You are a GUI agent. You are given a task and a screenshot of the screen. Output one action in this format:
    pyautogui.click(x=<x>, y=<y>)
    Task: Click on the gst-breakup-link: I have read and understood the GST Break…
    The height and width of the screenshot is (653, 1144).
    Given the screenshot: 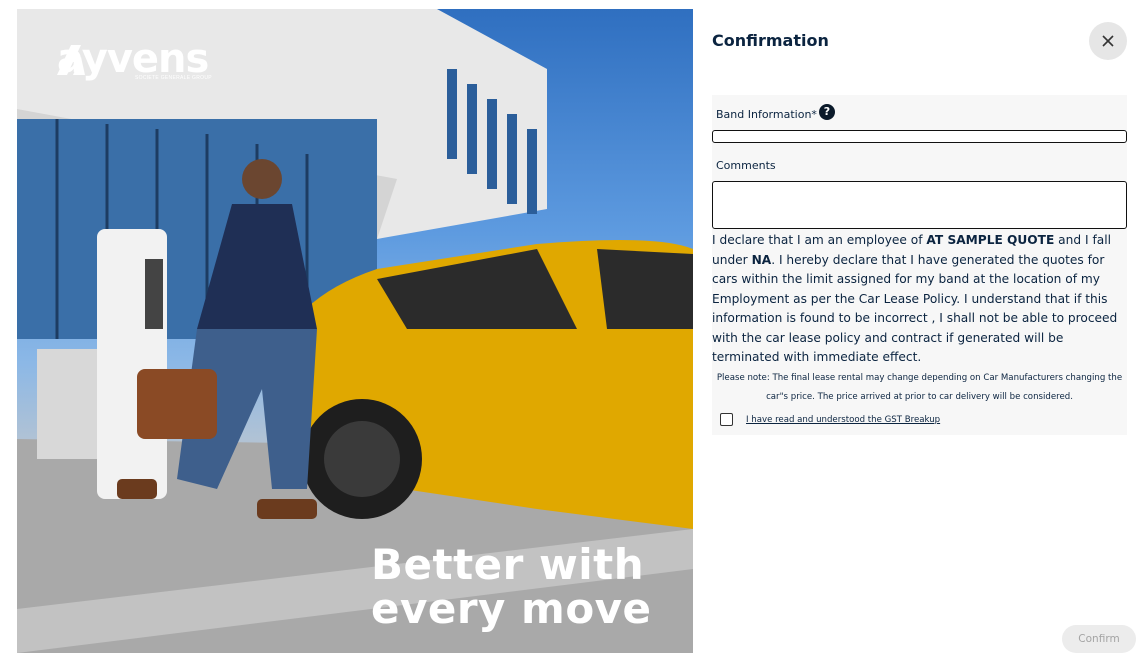 What is the action you would take?
    pyautogui.click(x=843, y=420)
    